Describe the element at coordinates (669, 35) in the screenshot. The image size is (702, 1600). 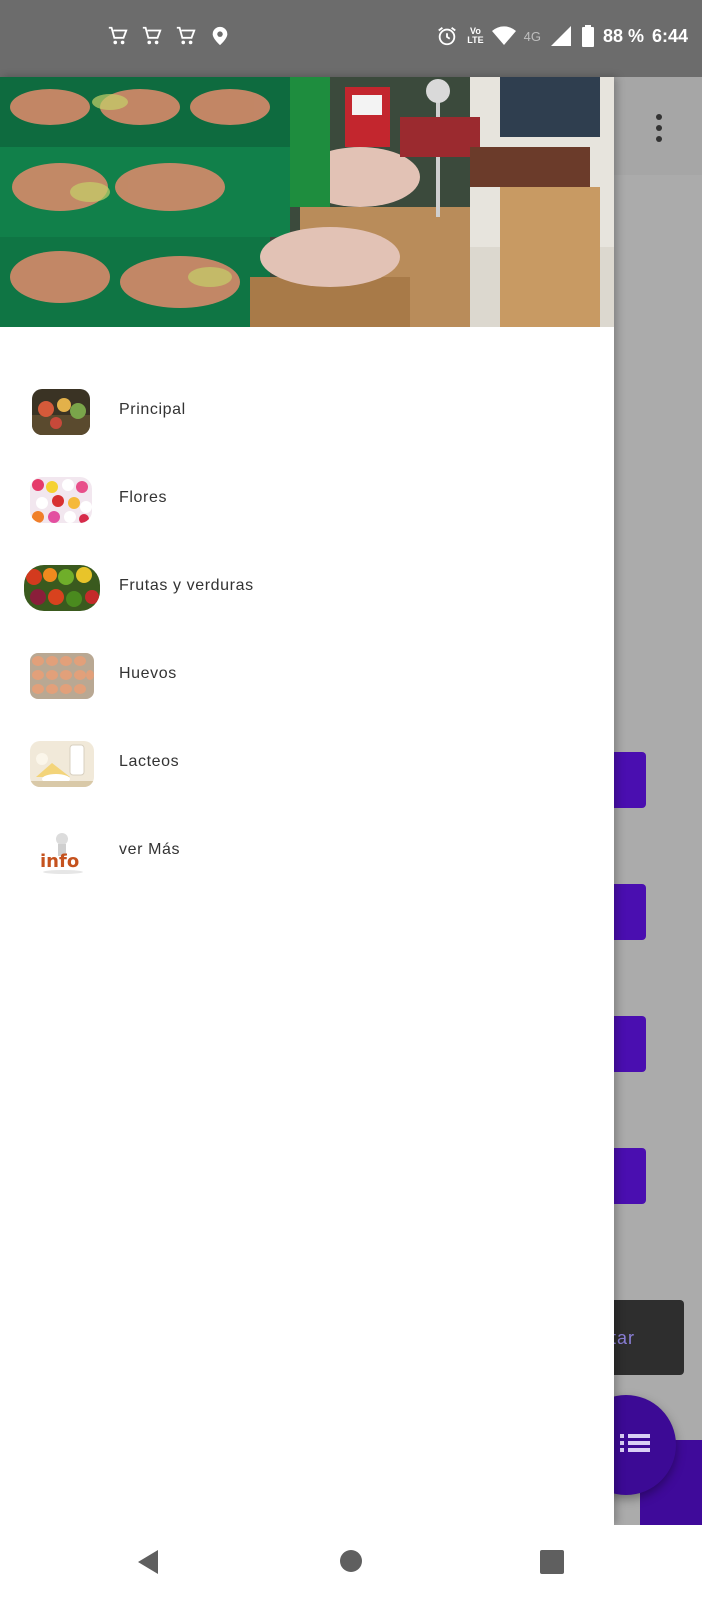
I see `clock: 6:44` at that location.